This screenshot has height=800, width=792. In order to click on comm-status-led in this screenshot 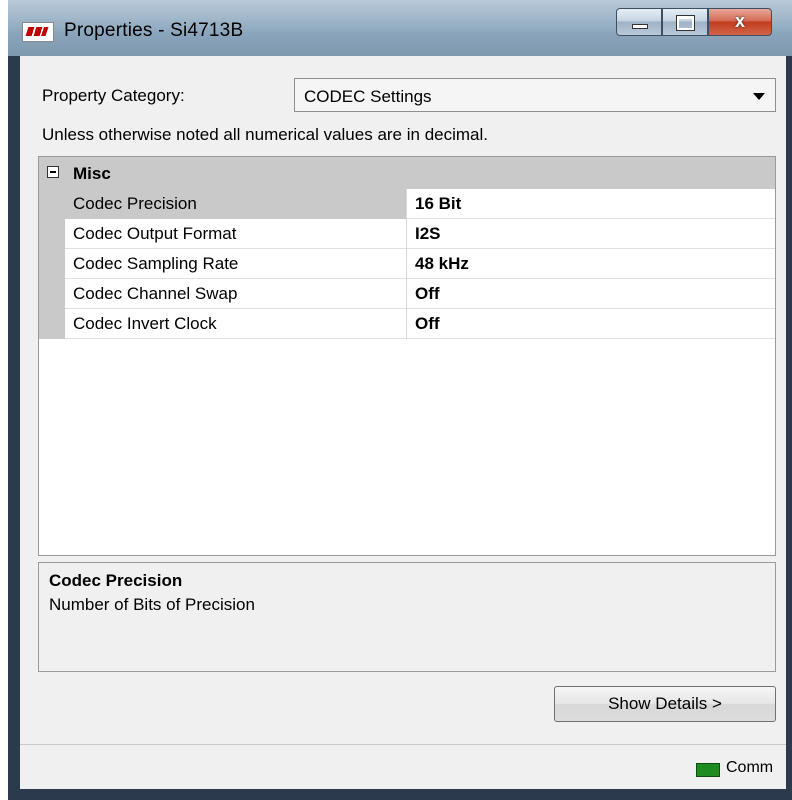, I will do `click(708, 770)`.